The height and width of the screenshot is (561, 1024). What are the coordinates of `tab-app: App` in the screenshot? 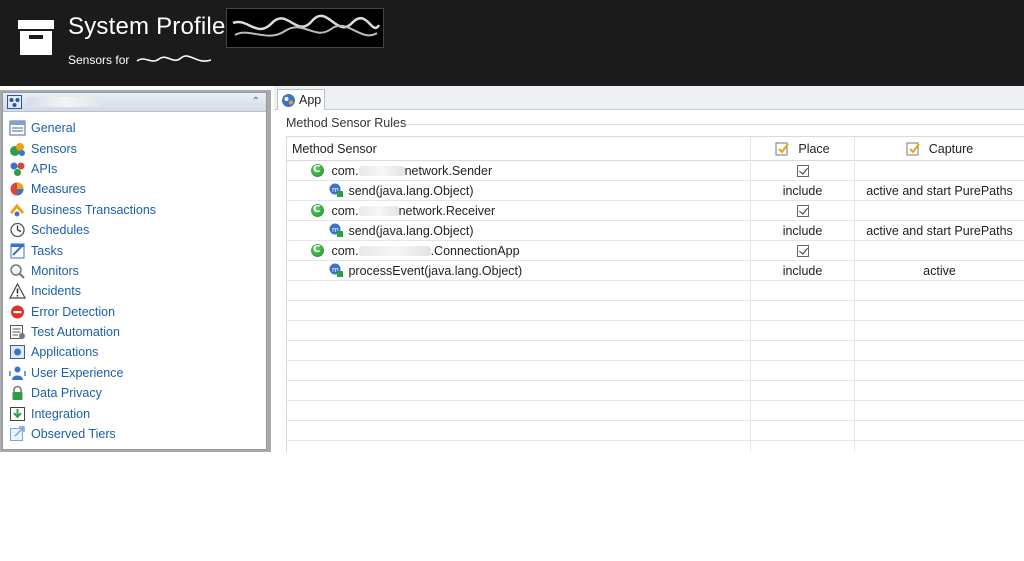 It's located at (301, 99).